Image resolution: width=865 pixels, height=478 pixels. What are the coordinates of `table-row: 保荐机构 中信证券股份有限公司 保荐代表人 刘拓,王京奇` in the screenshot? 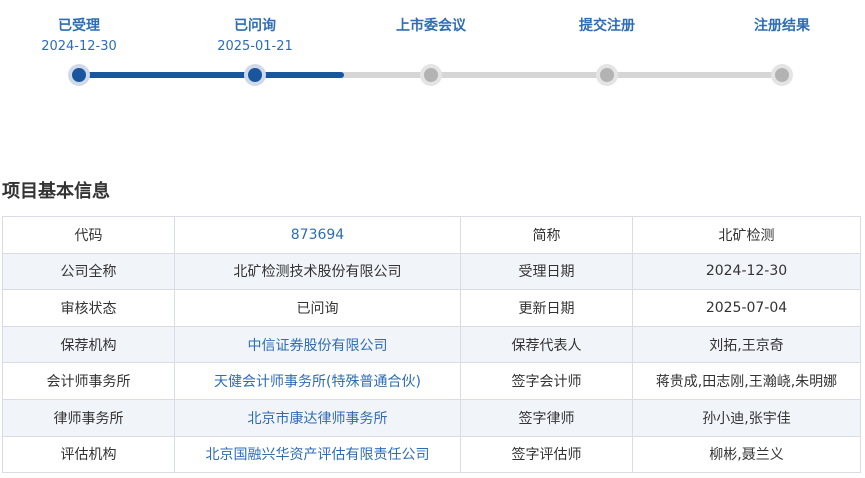 It's located at (431, 344).